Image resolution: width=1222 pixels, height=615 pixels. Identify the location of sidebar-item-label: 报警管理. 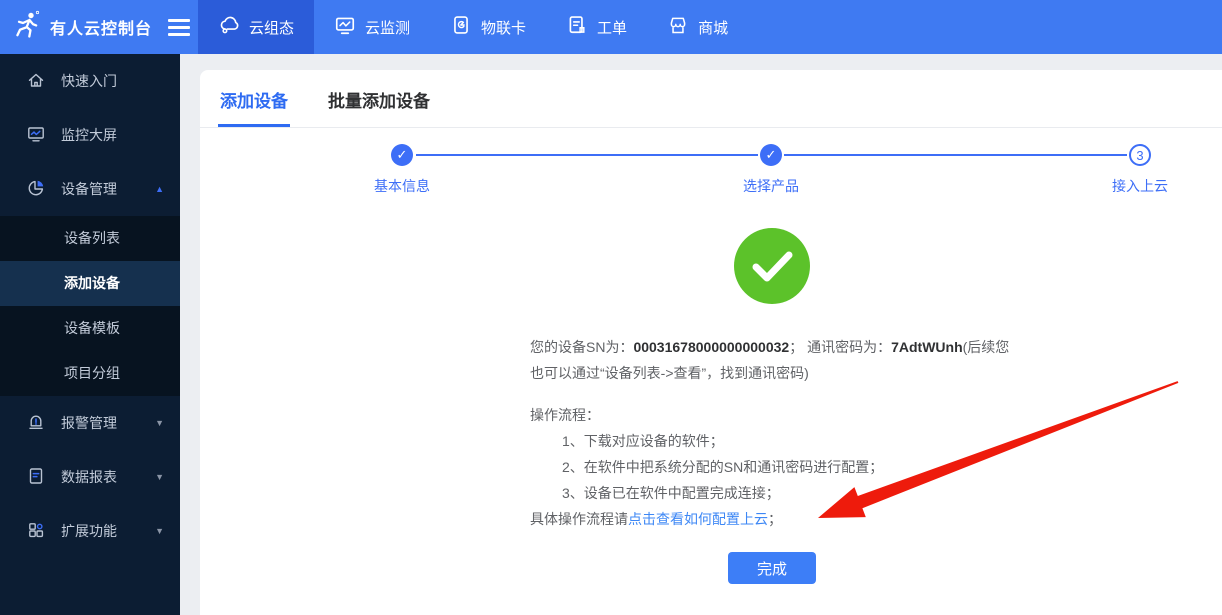
(89, 423).